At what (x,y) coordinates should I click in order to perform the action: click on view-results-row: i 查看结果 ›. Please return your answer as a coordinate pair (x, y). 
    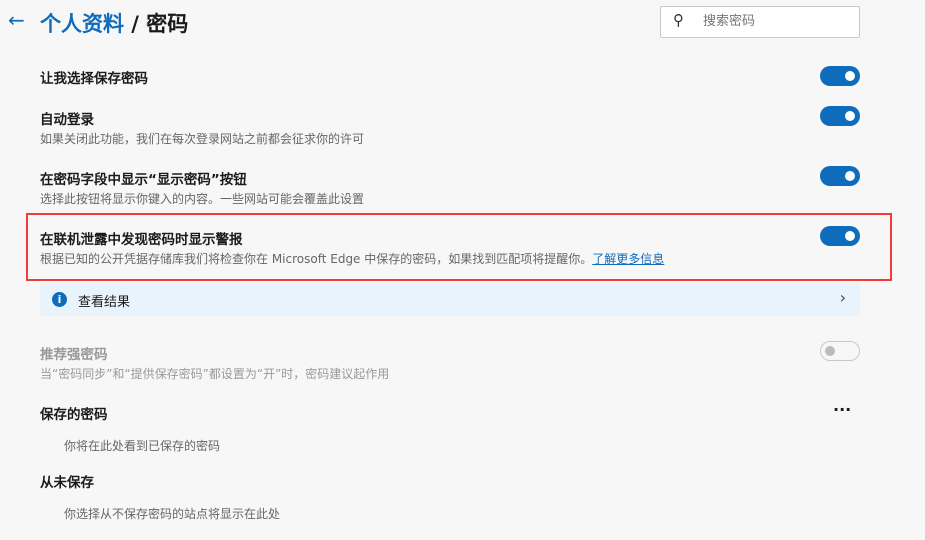
    Looking at the image, I should click on (450, 299).